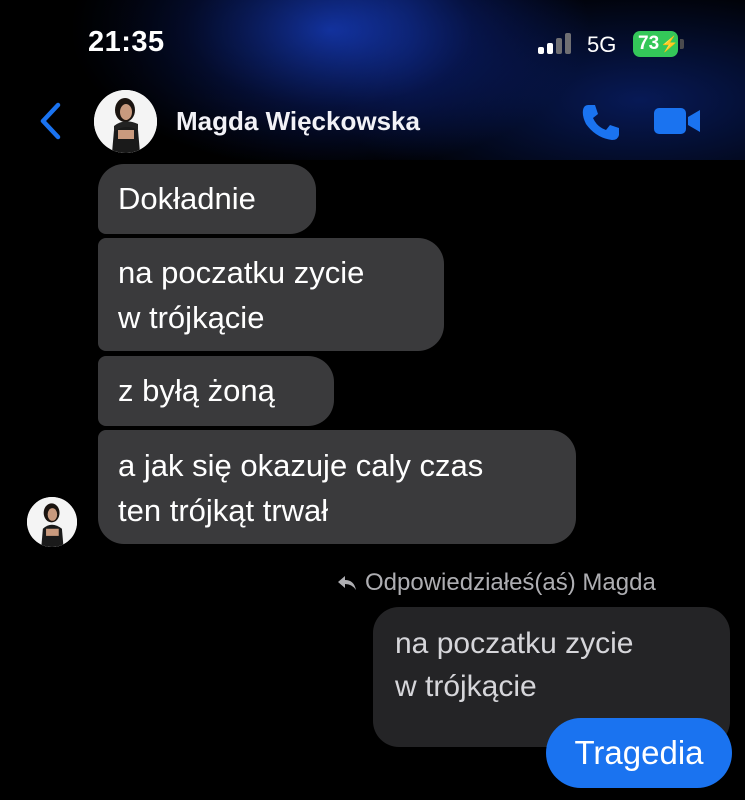  What do you see at coordinates (347, 583) in the screenshot?
I see `reply-arrow-icon` at bounding box center [347, 583].